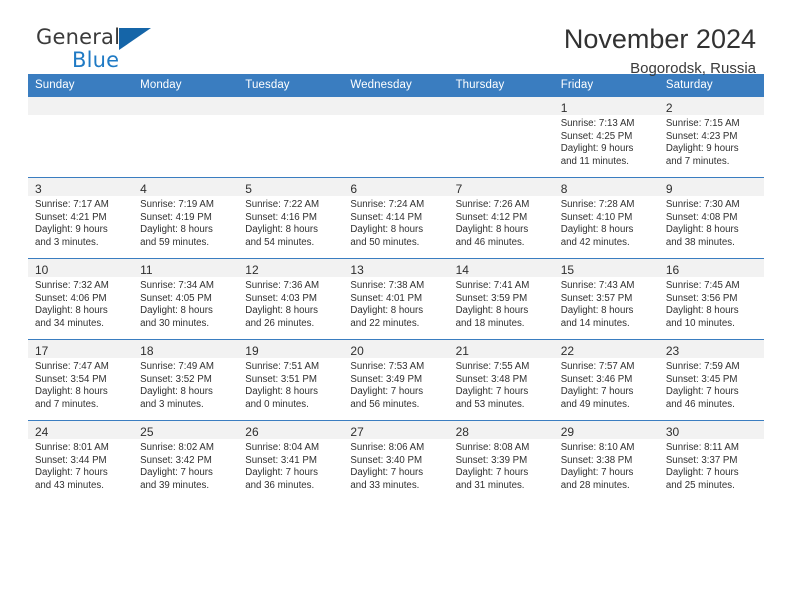  What do you see at coordinates (490, 485) in the screenshot?
I see `day-detail-line: and 31 minutes.` at bounding box center [490, 485].